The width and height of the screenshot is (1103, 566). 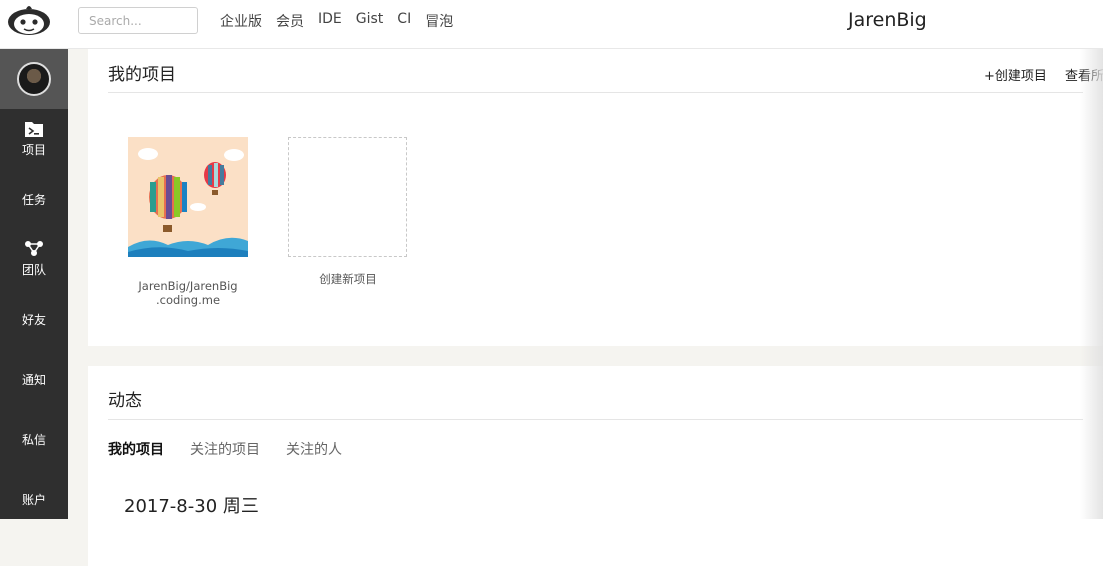 What do you see at coordinates (605, 71) in the screenshot?
I see `panel-header: 我的项目 +创建项目 查看所` at bounding box center [605, 71].